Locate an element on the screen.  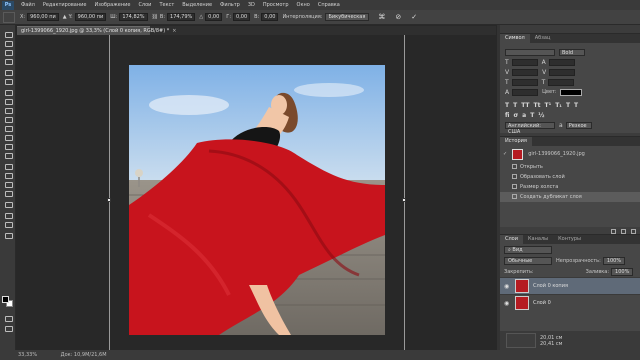
quick-mask-icon is located at coordinates (8, 318).